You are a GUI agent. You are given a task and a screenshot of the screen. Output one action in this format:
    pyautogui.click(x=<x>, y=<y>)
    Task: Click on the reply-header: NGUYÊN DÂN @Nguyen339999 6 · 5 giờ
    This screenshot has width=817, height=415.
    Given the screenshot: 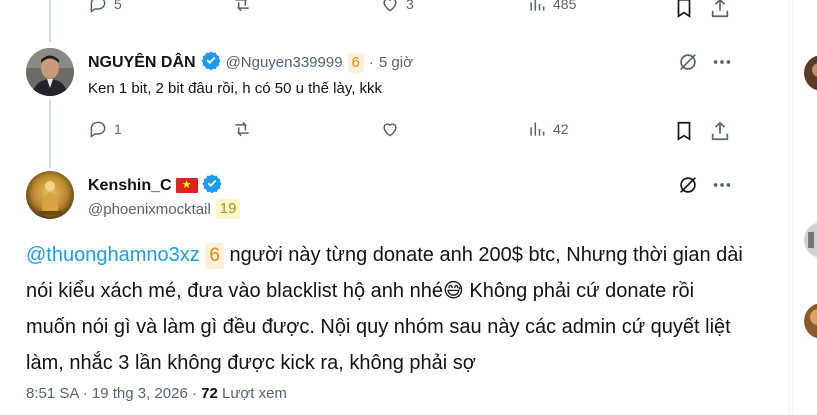 What is the action you would take?
    pyautogui.click(x=250, y=62)
    